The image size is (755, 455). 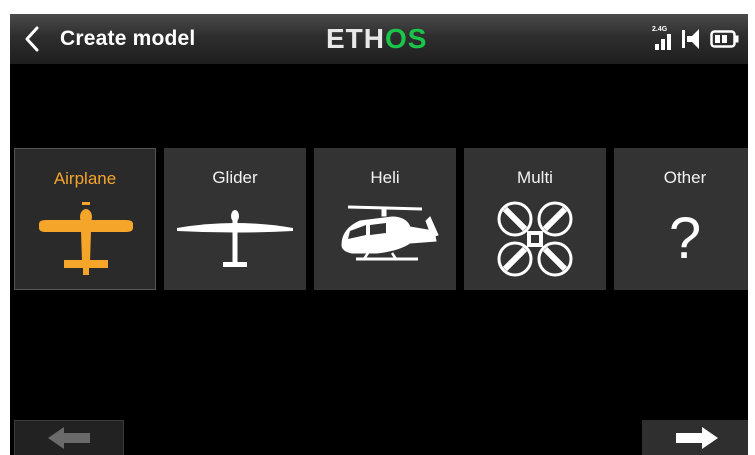 I want to click on next-page-button, so click(x=695, y=437).